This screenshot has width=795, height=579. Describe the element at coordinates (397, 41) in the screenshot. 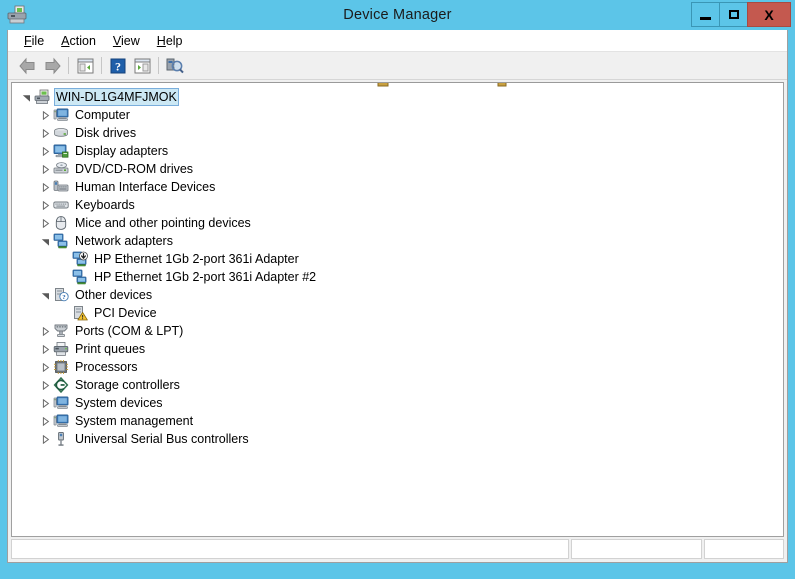

I see `menu-bar: File Action View Help` at that location.